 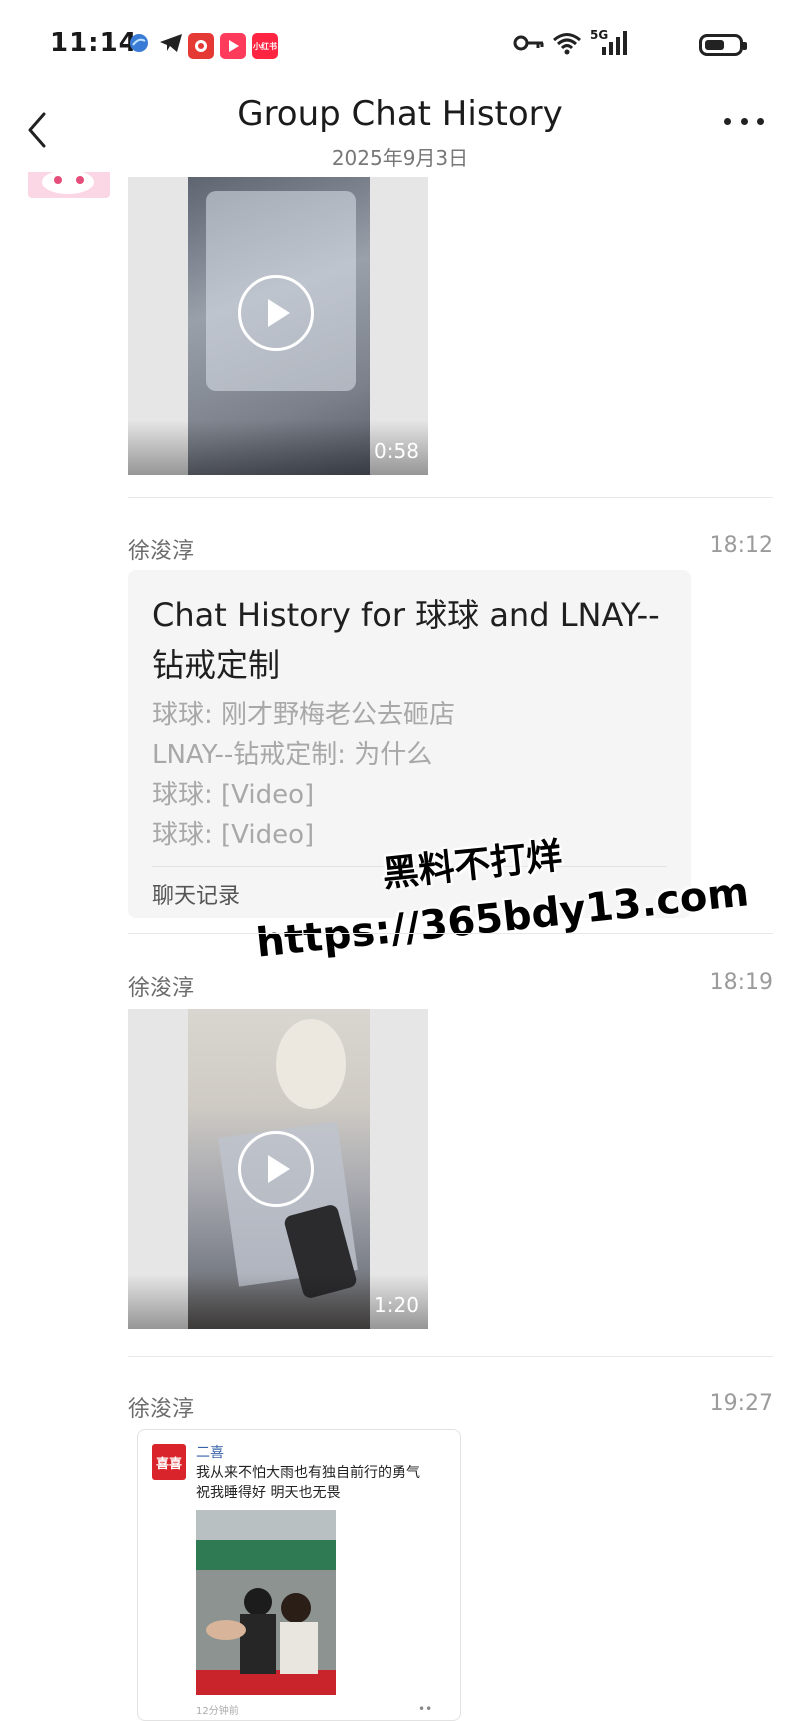 I want to click on page-date: 2025年9月3日, so click(x=400, y=158).